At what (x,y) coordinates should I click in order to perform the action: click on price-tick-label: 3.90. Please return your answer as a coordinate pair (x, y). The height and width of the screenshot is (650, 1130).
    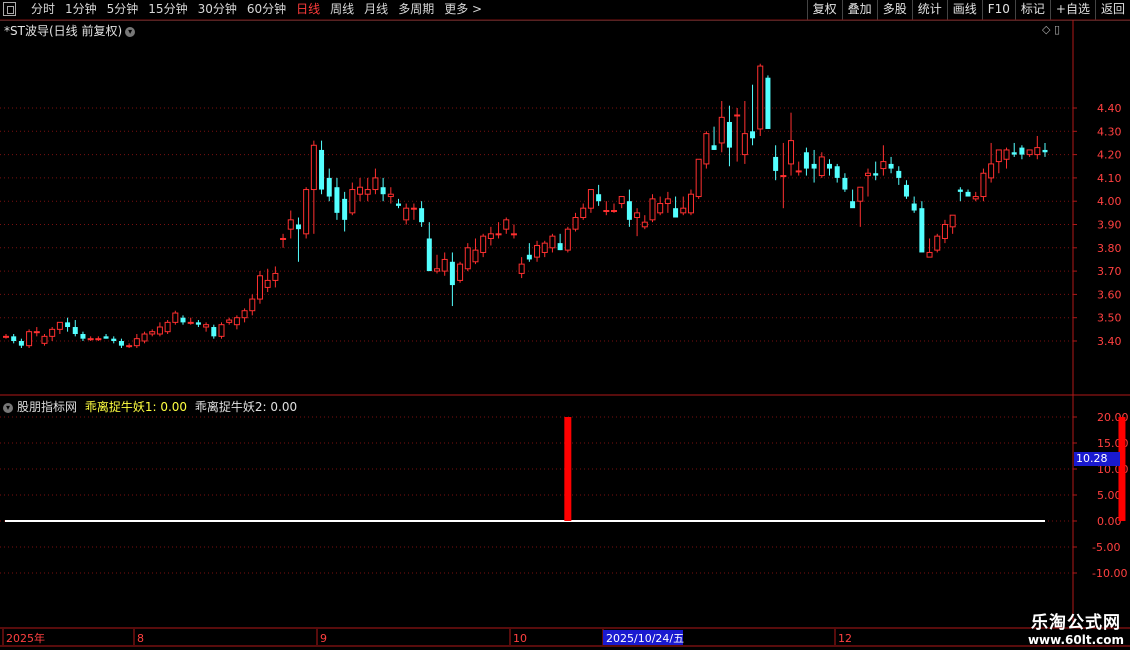
    Looking at the image, I should click on (1109, 225).